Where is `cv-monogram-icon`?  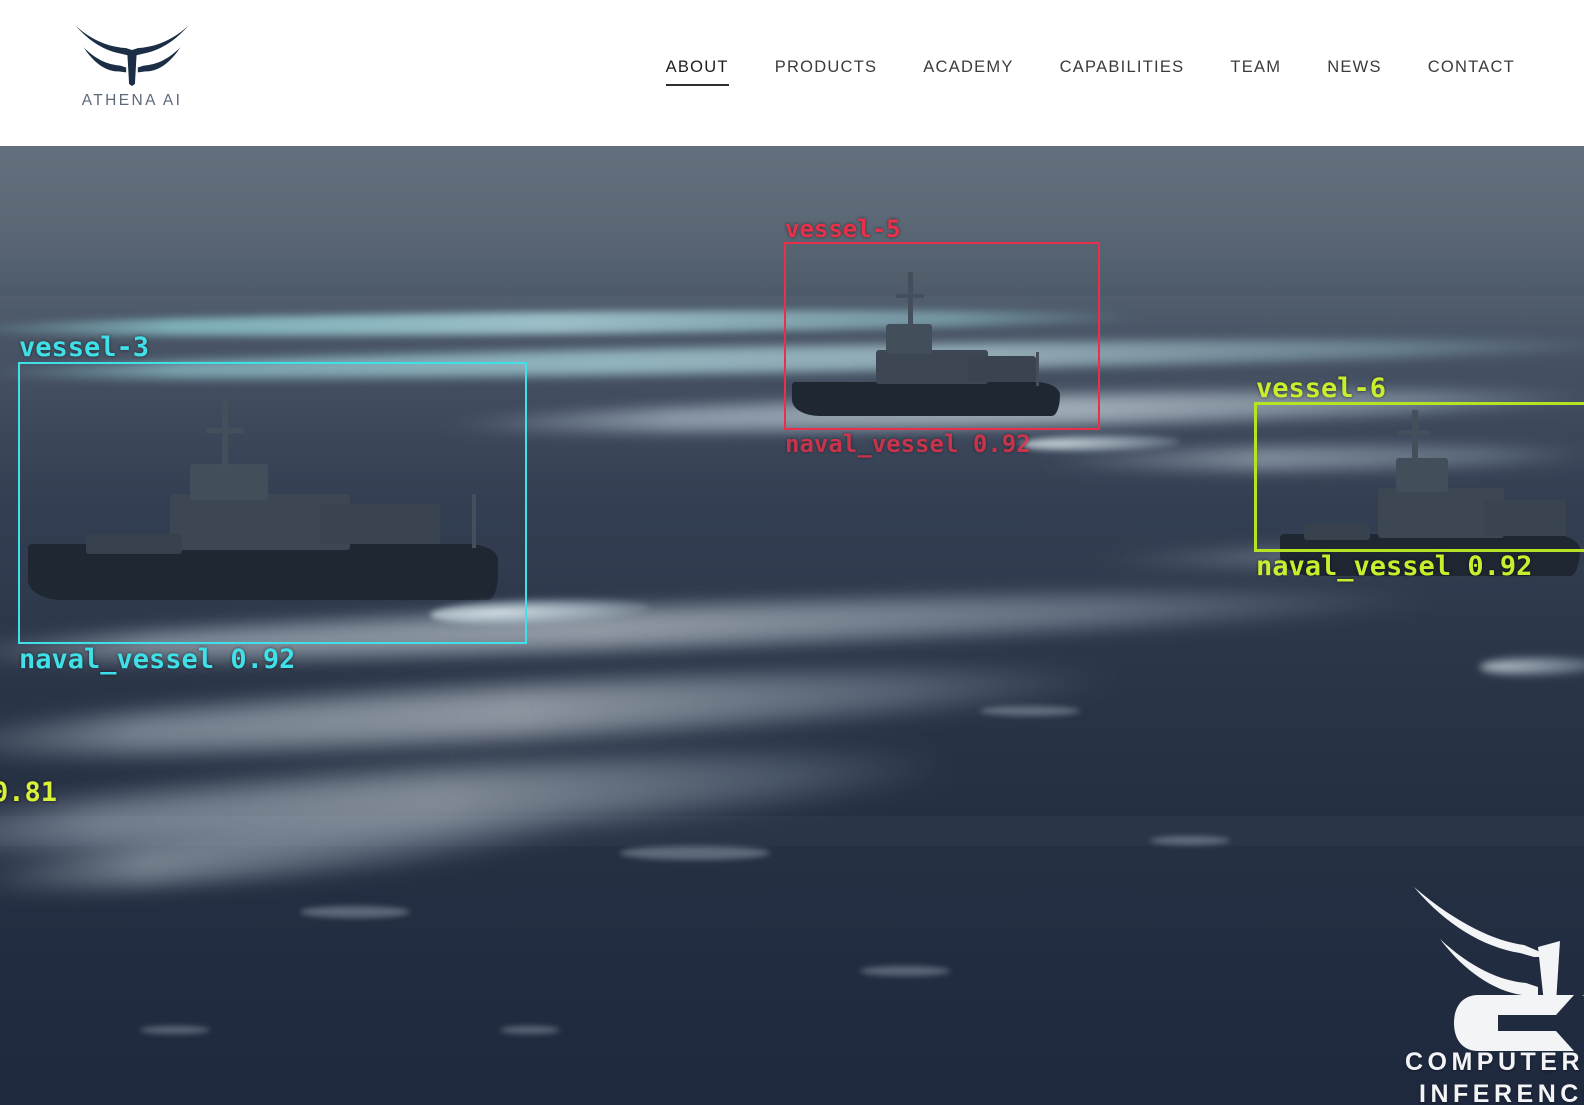
cv-monogram-icon is located at coordinates (1519, 1023).